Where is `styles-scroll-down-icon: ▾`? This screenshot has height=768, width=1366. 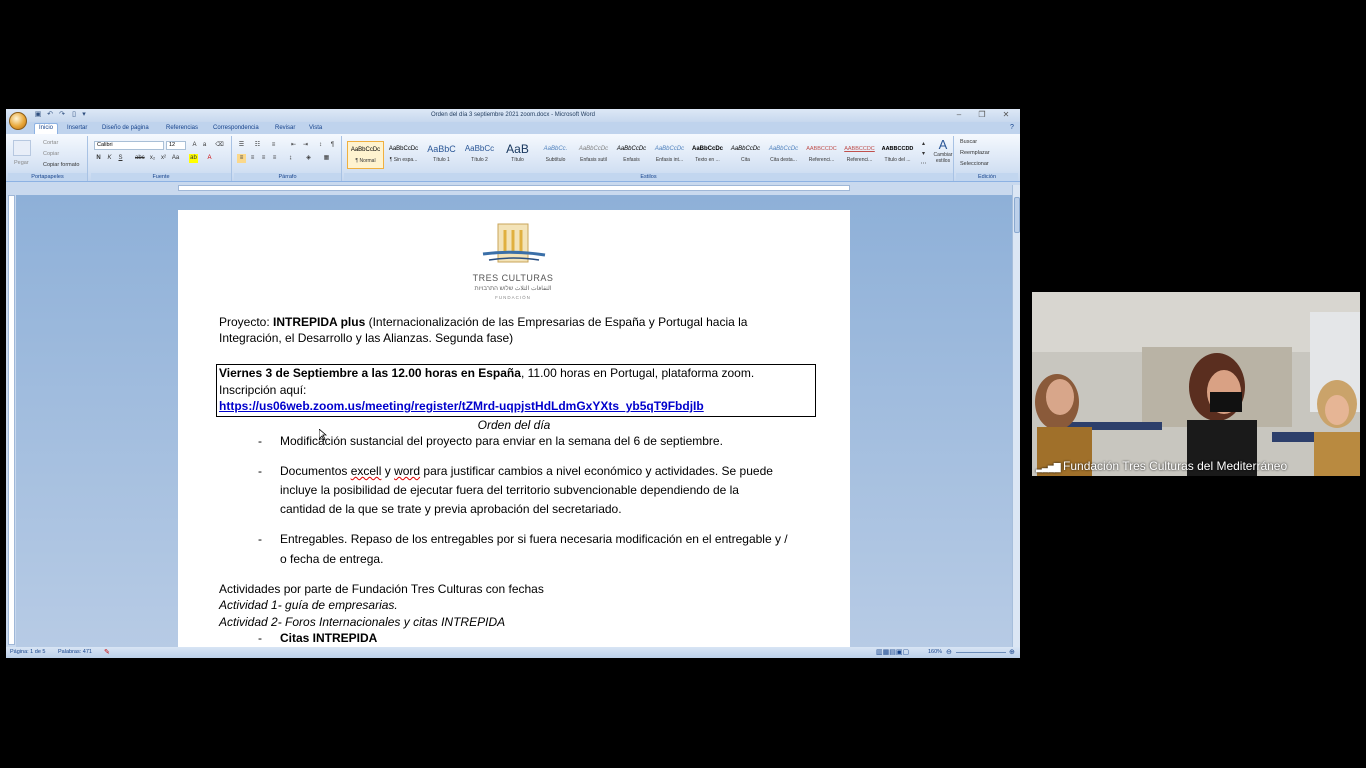
styles-scroll-down-icon: ▾ is located at coordinates (923, 154).